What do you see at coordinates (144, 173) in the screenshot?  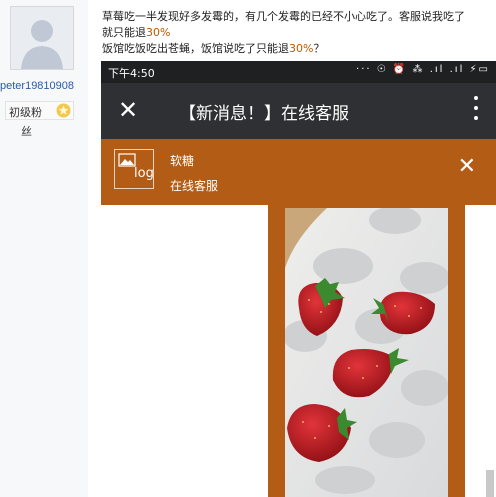 I see `agent-logo-text: log` at bounding box center [144, 173].